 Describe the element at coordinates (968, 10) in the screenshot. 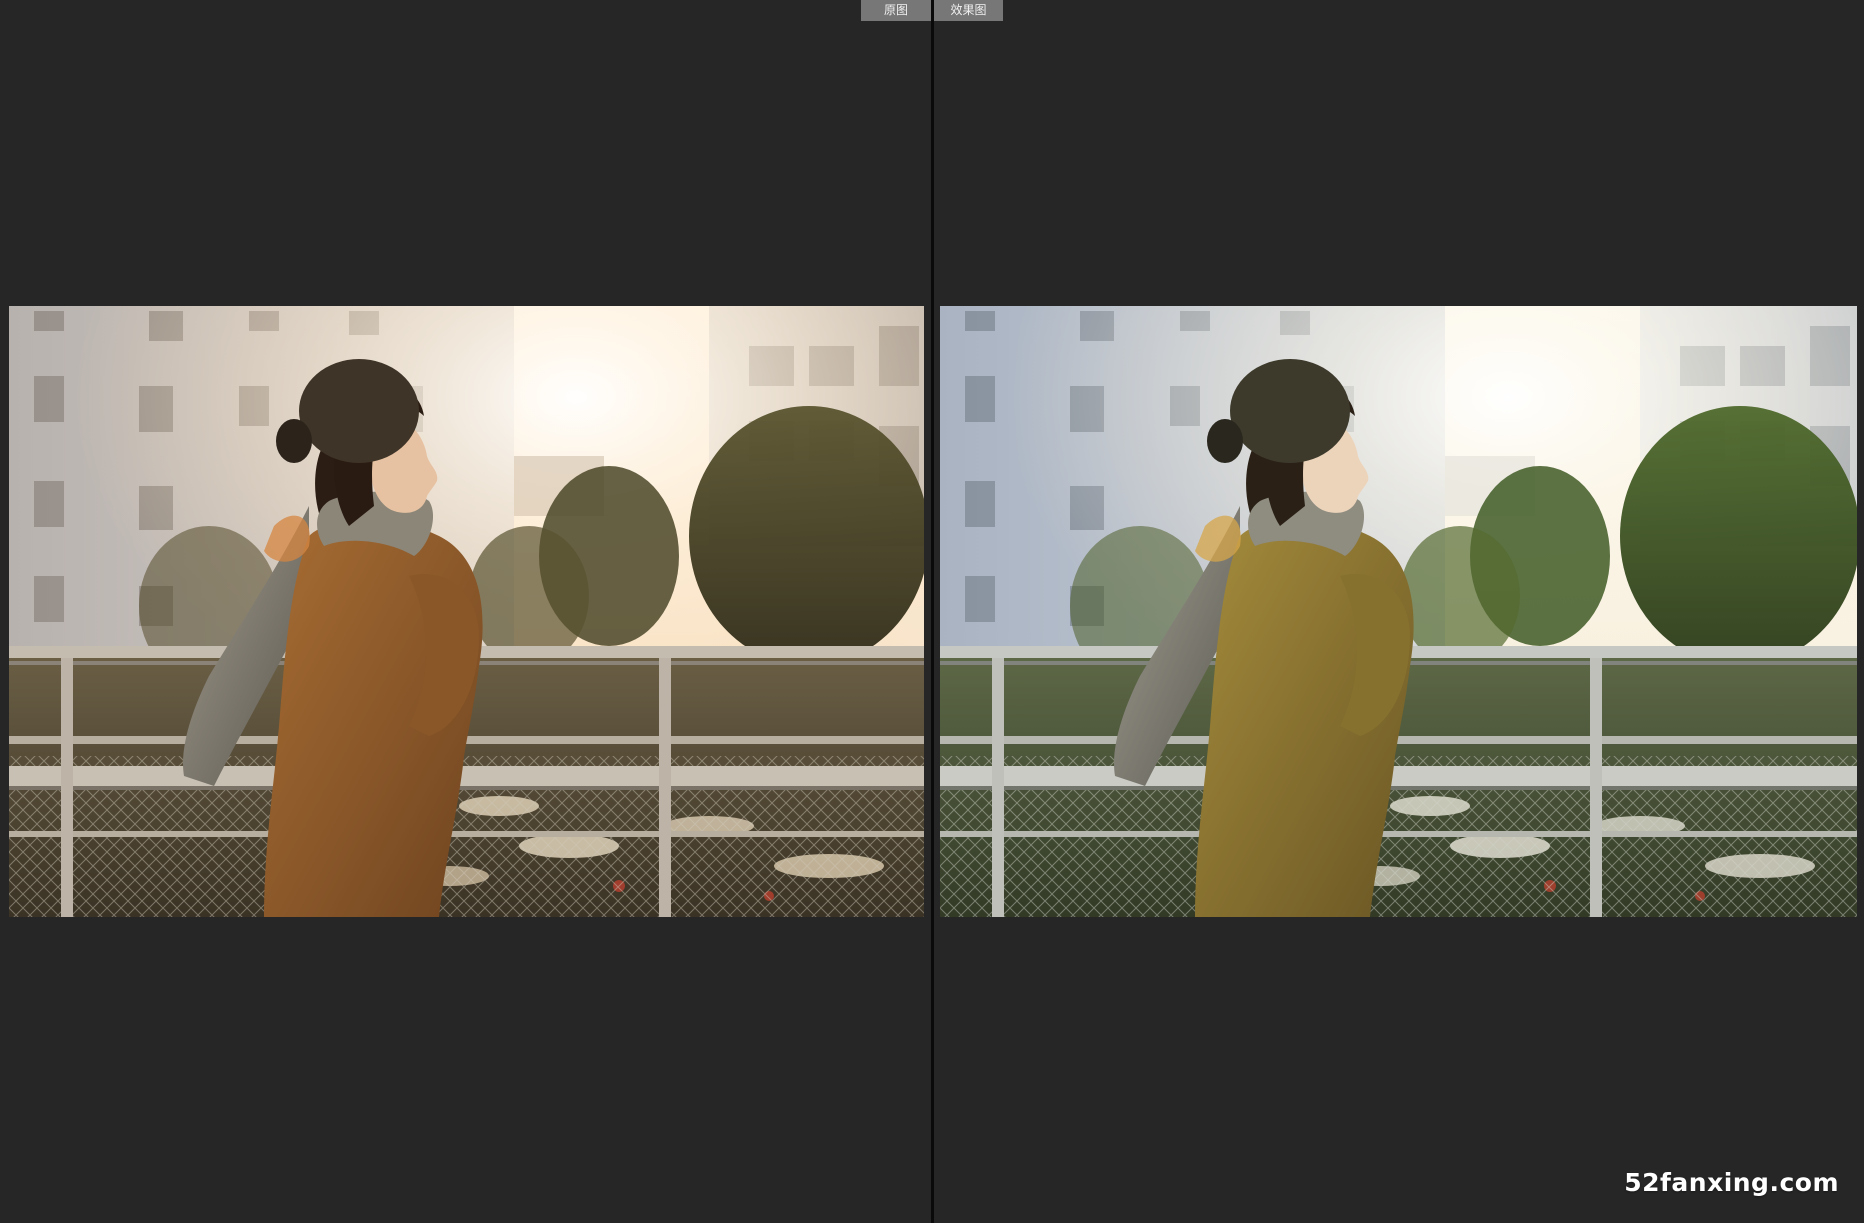

I see `after-tab: 效果图` at that location.